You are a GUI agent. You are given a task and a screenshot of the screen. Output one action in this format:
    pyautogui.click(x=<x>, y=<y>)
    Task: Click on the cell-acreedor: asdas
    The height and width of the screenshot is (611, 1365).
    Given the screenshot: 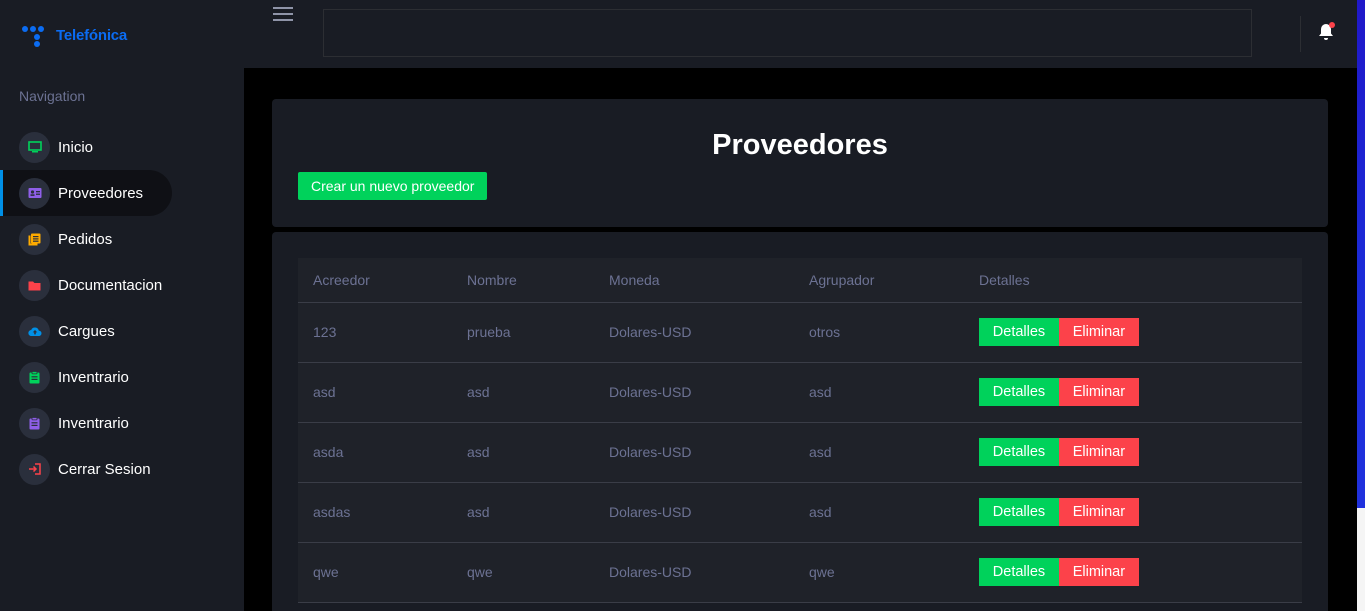 What is the action you would take?
    pyautogui.click(x=375, y=512)
    